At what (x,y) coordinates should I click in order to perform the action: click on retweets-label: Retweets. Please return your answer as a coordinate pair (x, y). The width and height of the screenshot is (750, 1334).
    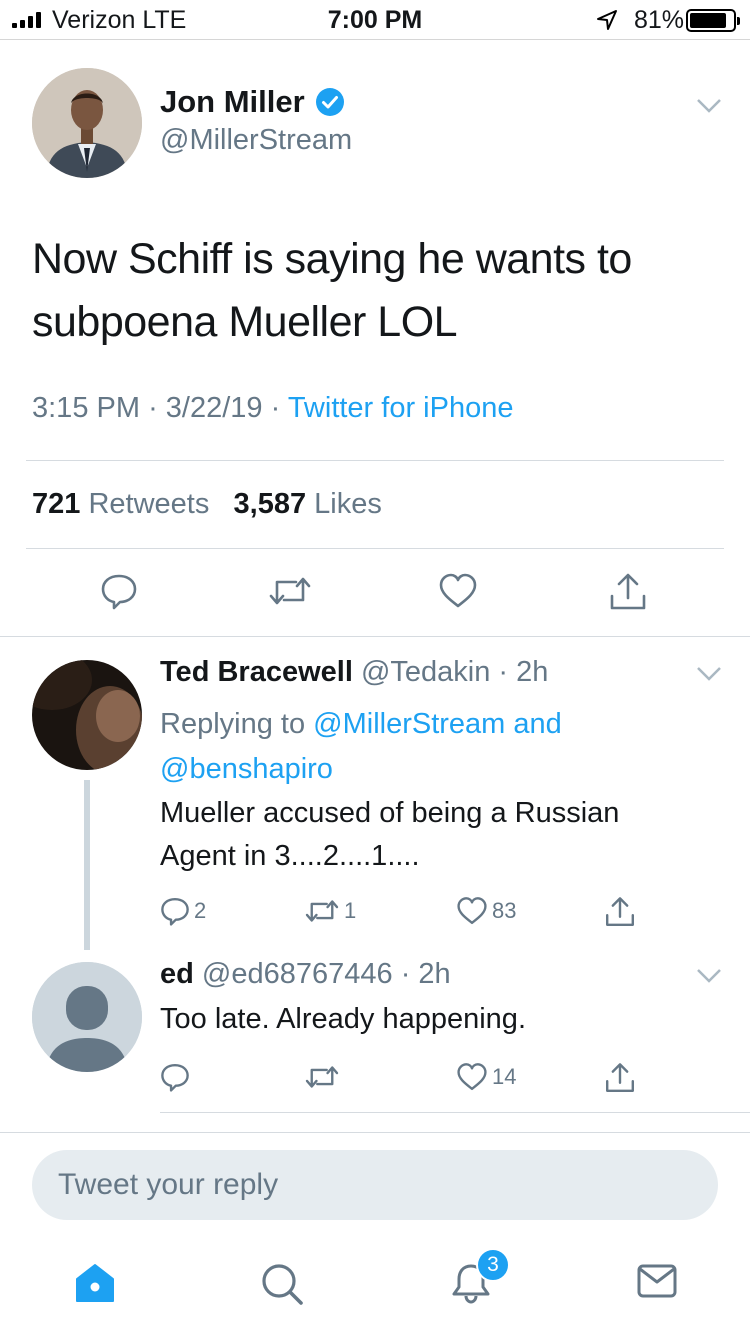
    Looking at the image, I should click on (148, 504).